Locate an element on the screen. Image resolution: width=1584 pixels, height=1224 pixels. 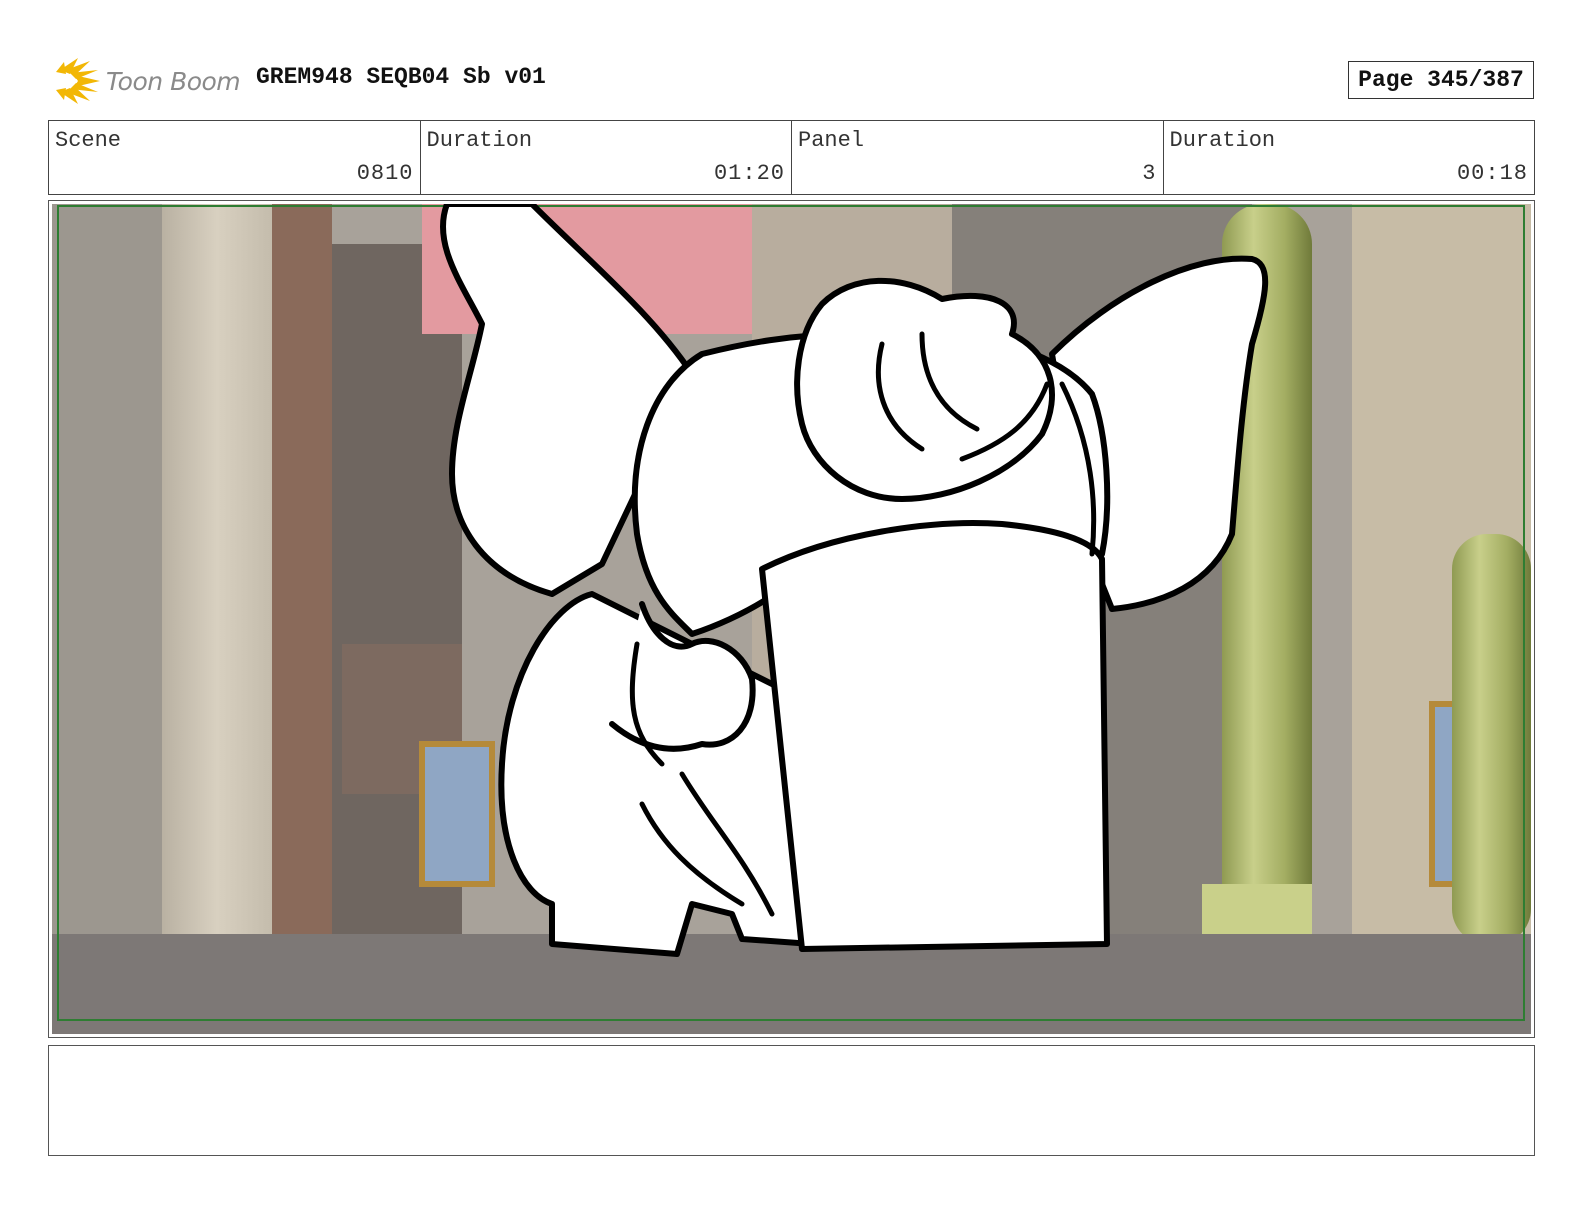
toon-boom-logo: Toon Boom is located at coordinates (146, 81).